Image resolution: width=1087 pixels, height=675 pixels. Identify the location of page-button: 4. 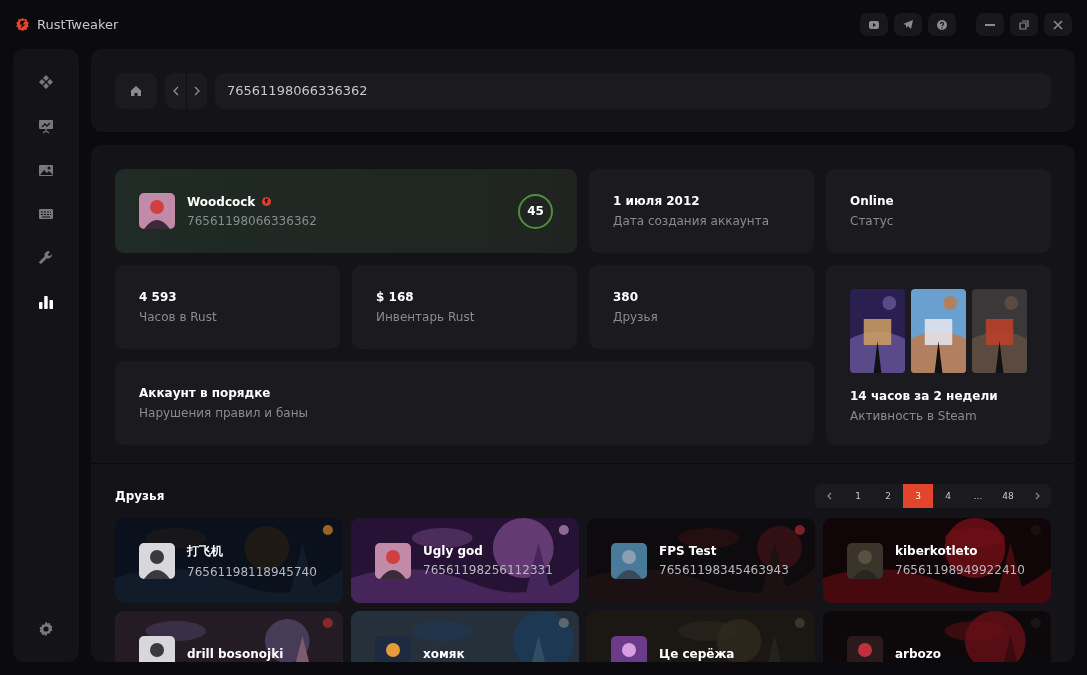
(948, 496).